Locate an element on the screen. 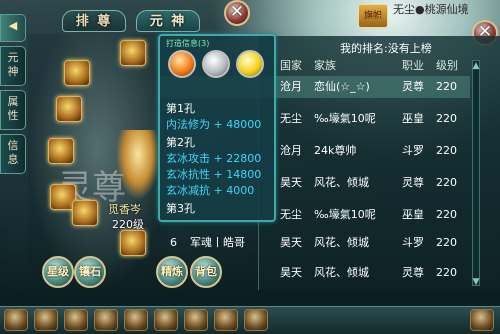 Image resolution: width=500 pixels, height=334 pixels. flag-button: 旗帜 is located at coordinates (373, 16).